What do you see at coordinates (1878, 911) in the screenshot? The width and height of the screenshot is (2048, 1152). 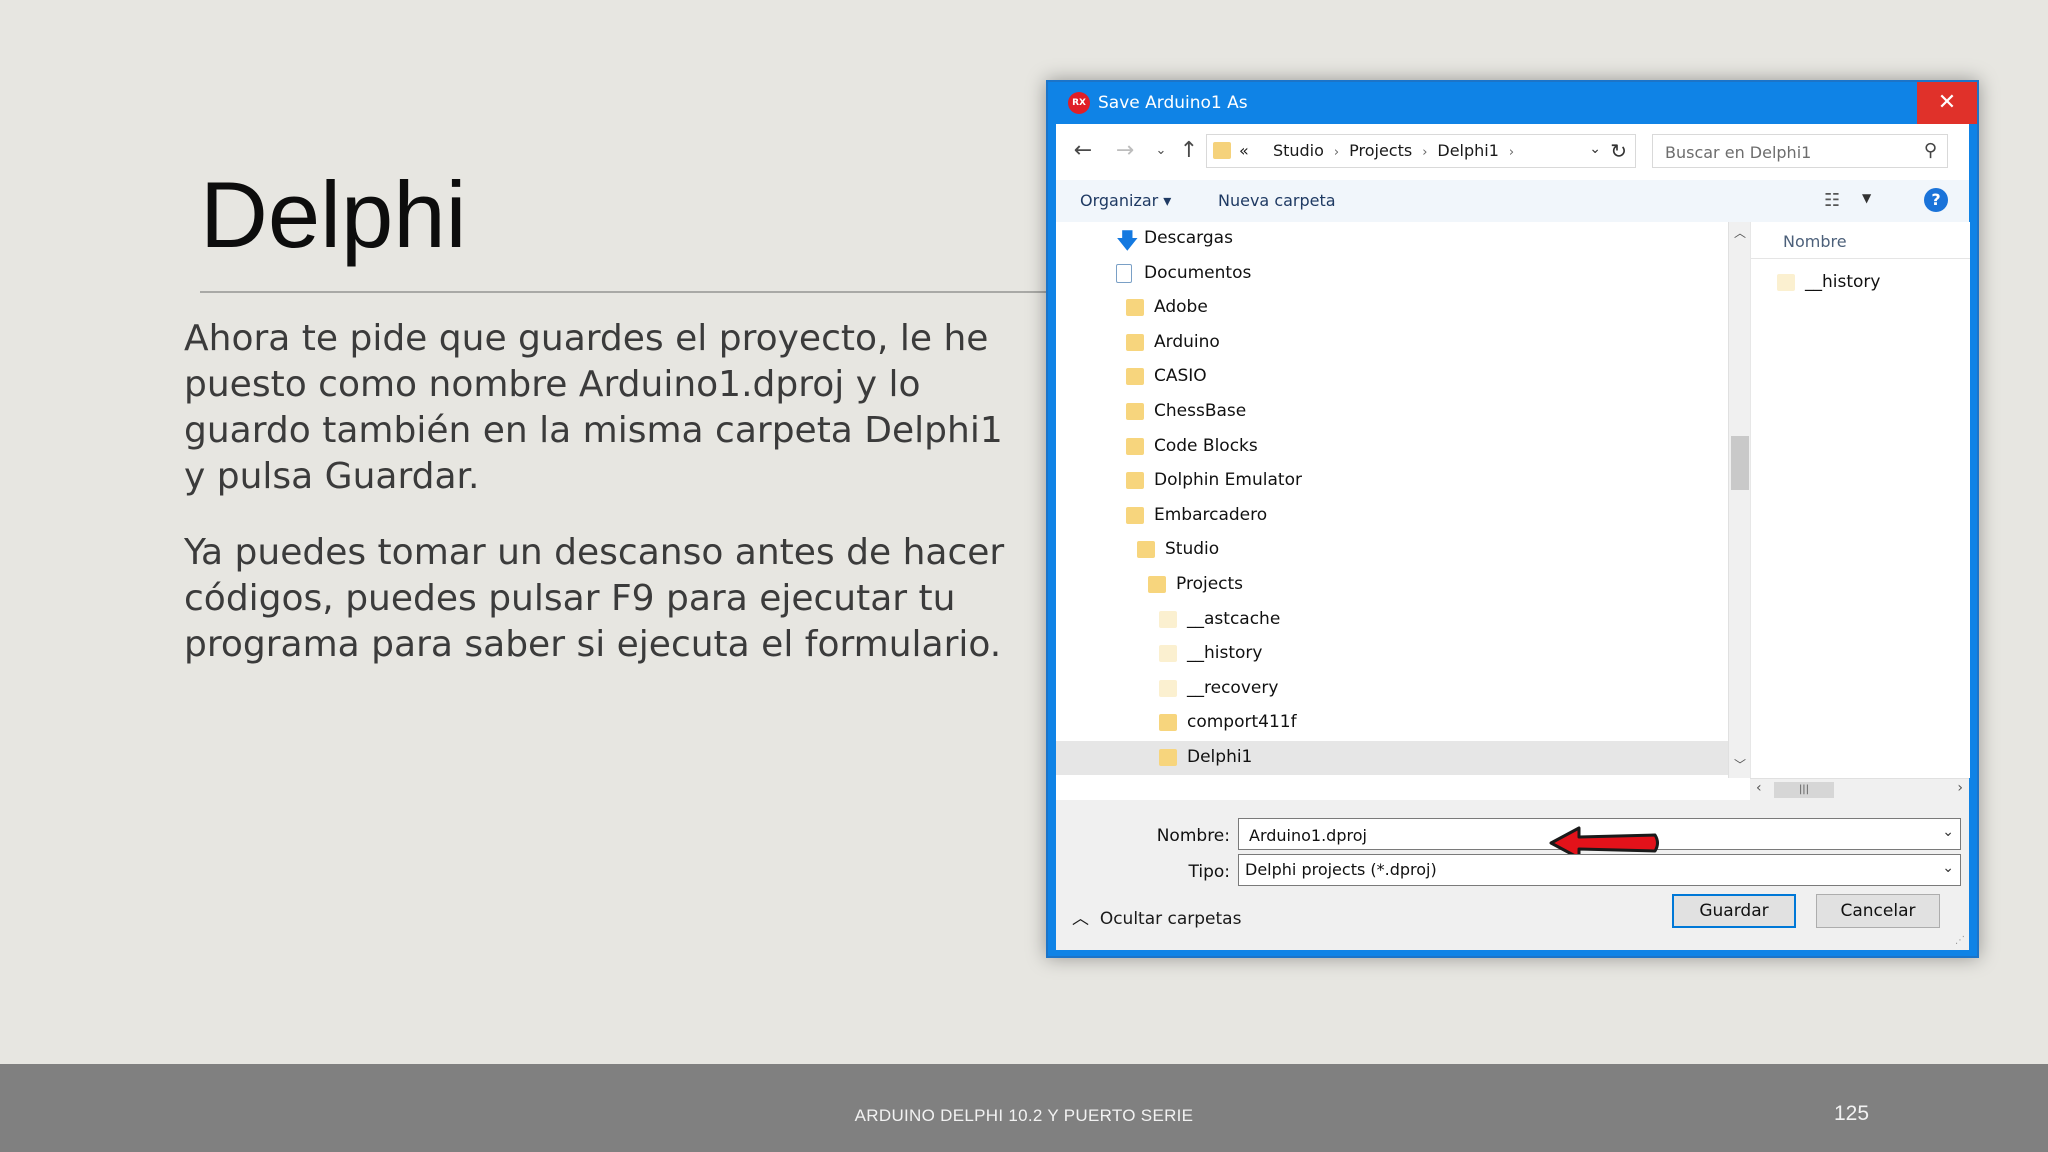 I see `cancel-button: Cancelar` at bounding box center [1878, 911].